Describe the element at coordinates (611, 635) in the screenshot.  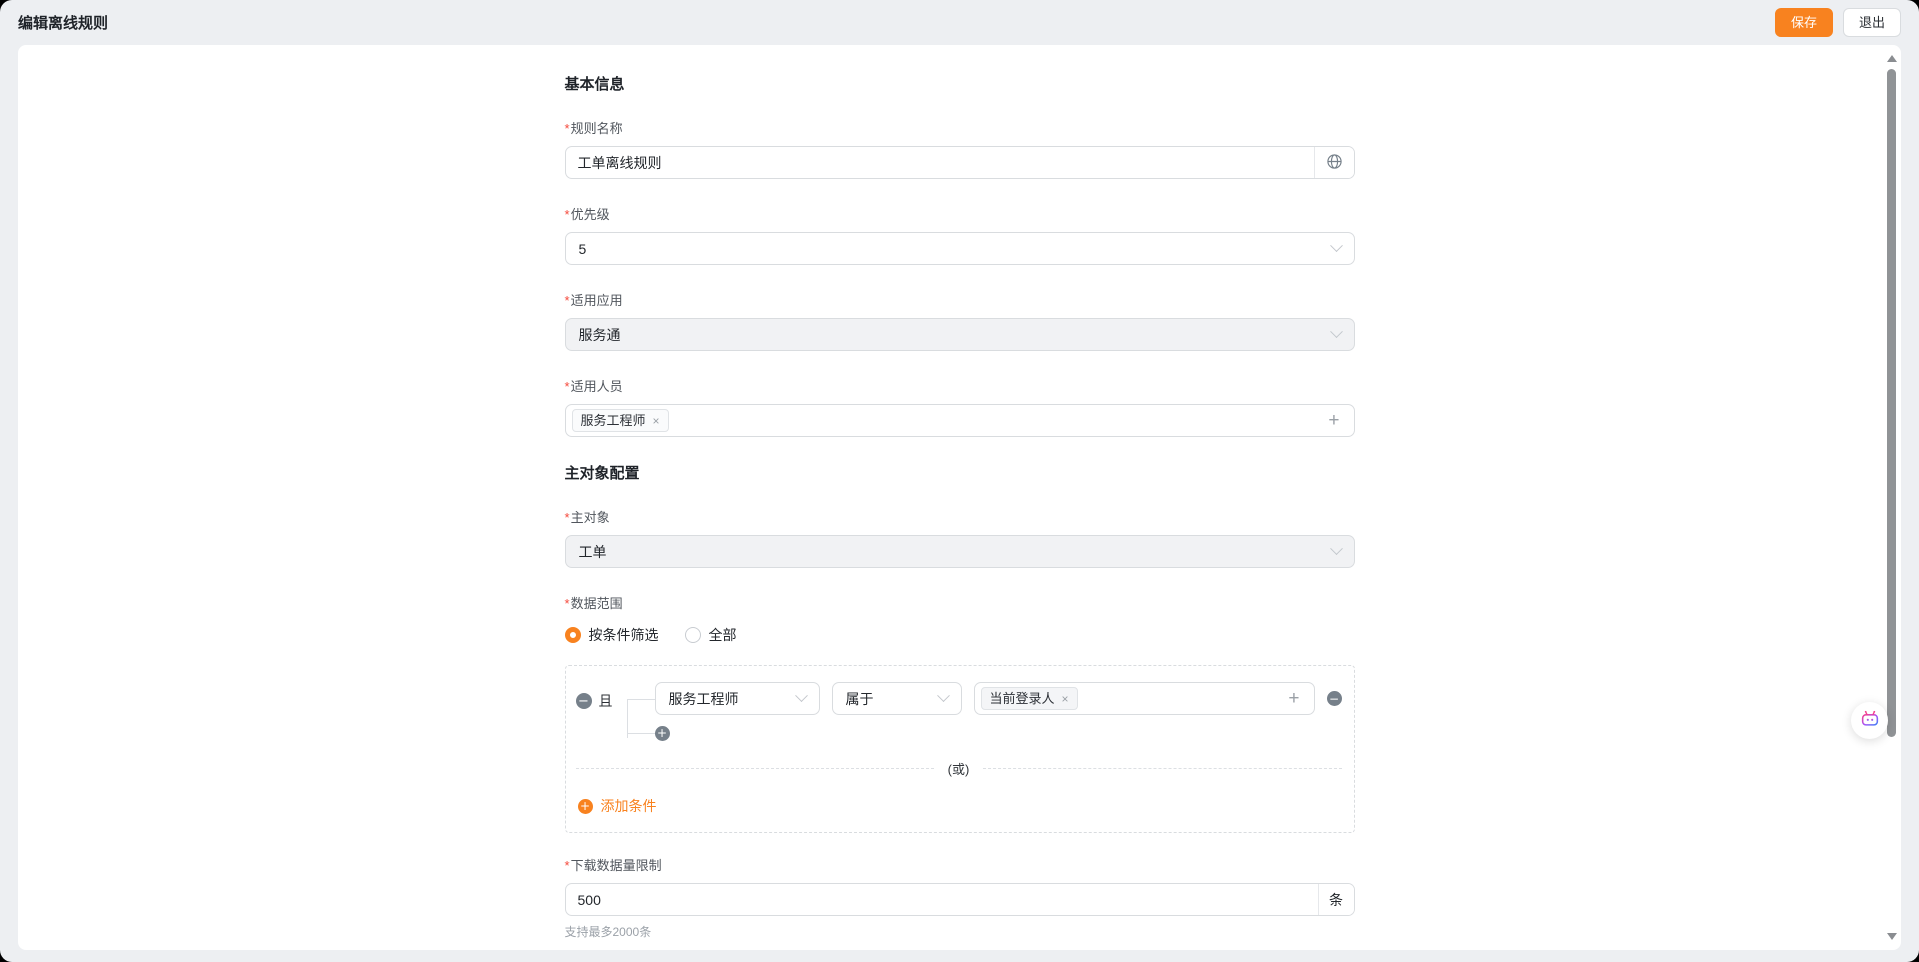
I see `radio-filter-by-condition: 按条件筛选` at that location.